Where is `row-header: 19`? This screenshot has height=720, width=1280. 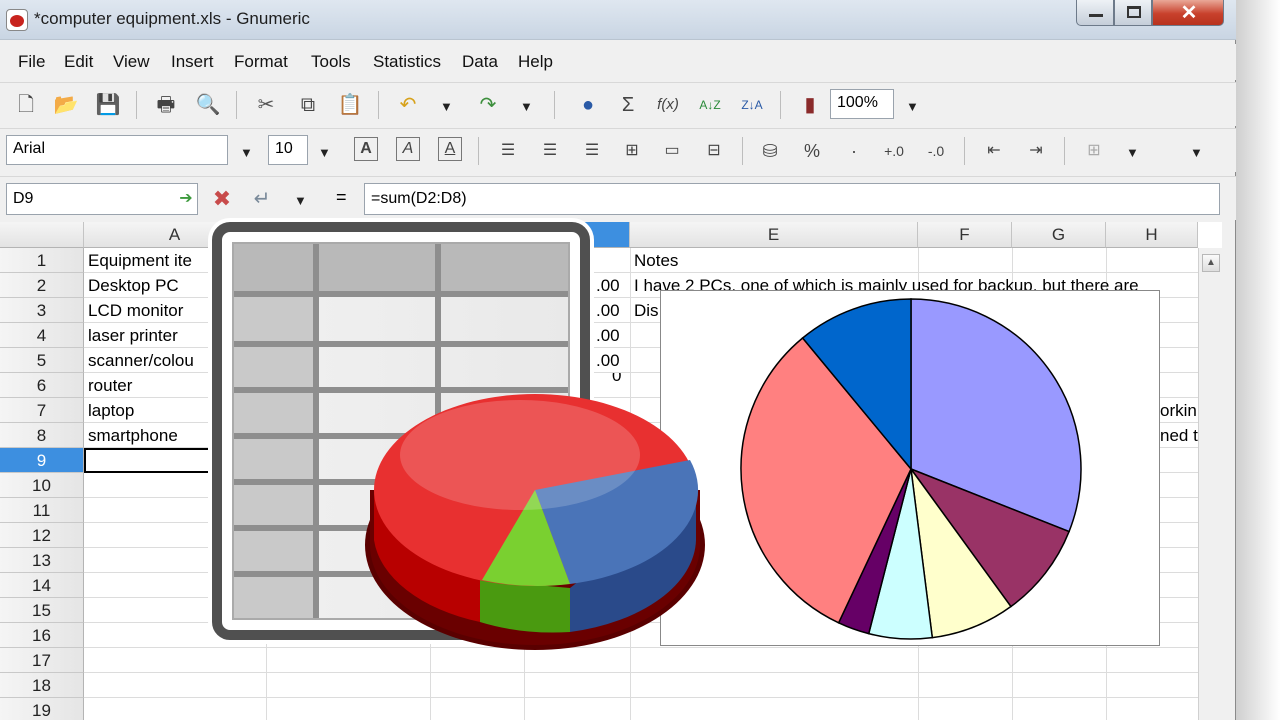 row-header: 19 is located at coordinates (42, 709).